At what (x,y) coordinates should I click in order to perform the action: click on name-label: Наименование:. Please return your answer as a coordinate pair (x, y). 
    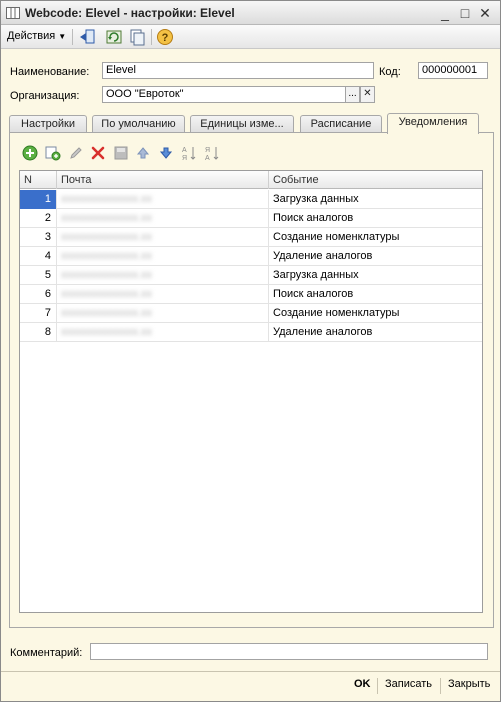
    Looking at the image, I should click on (50, 72).